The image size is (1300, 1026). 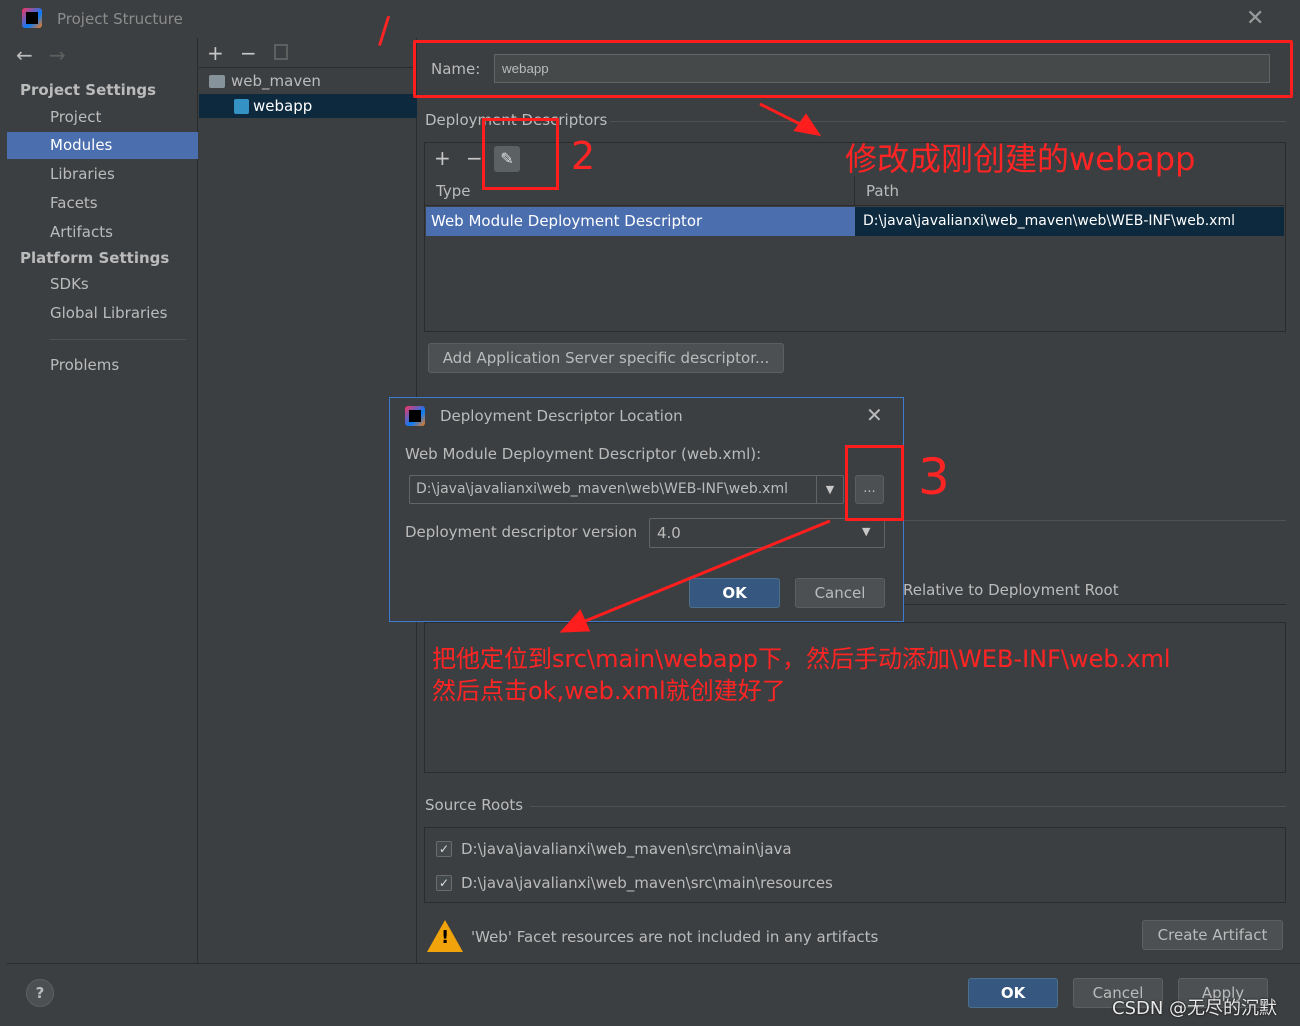 What do you see at coordinates (695, 367) in the screenshot?
I see `annotation-arrows` at bounding box center [695, 367].